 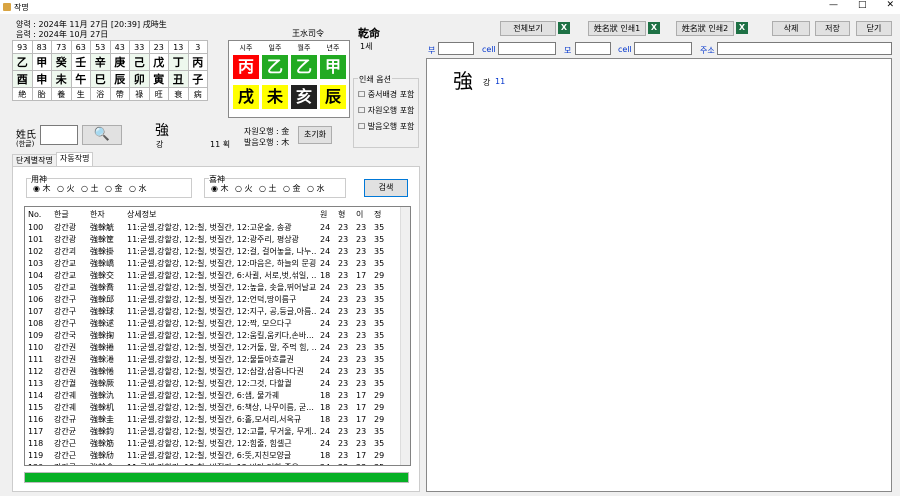 I want to click on column-header: 상세정보, so click(x=220, y=214).